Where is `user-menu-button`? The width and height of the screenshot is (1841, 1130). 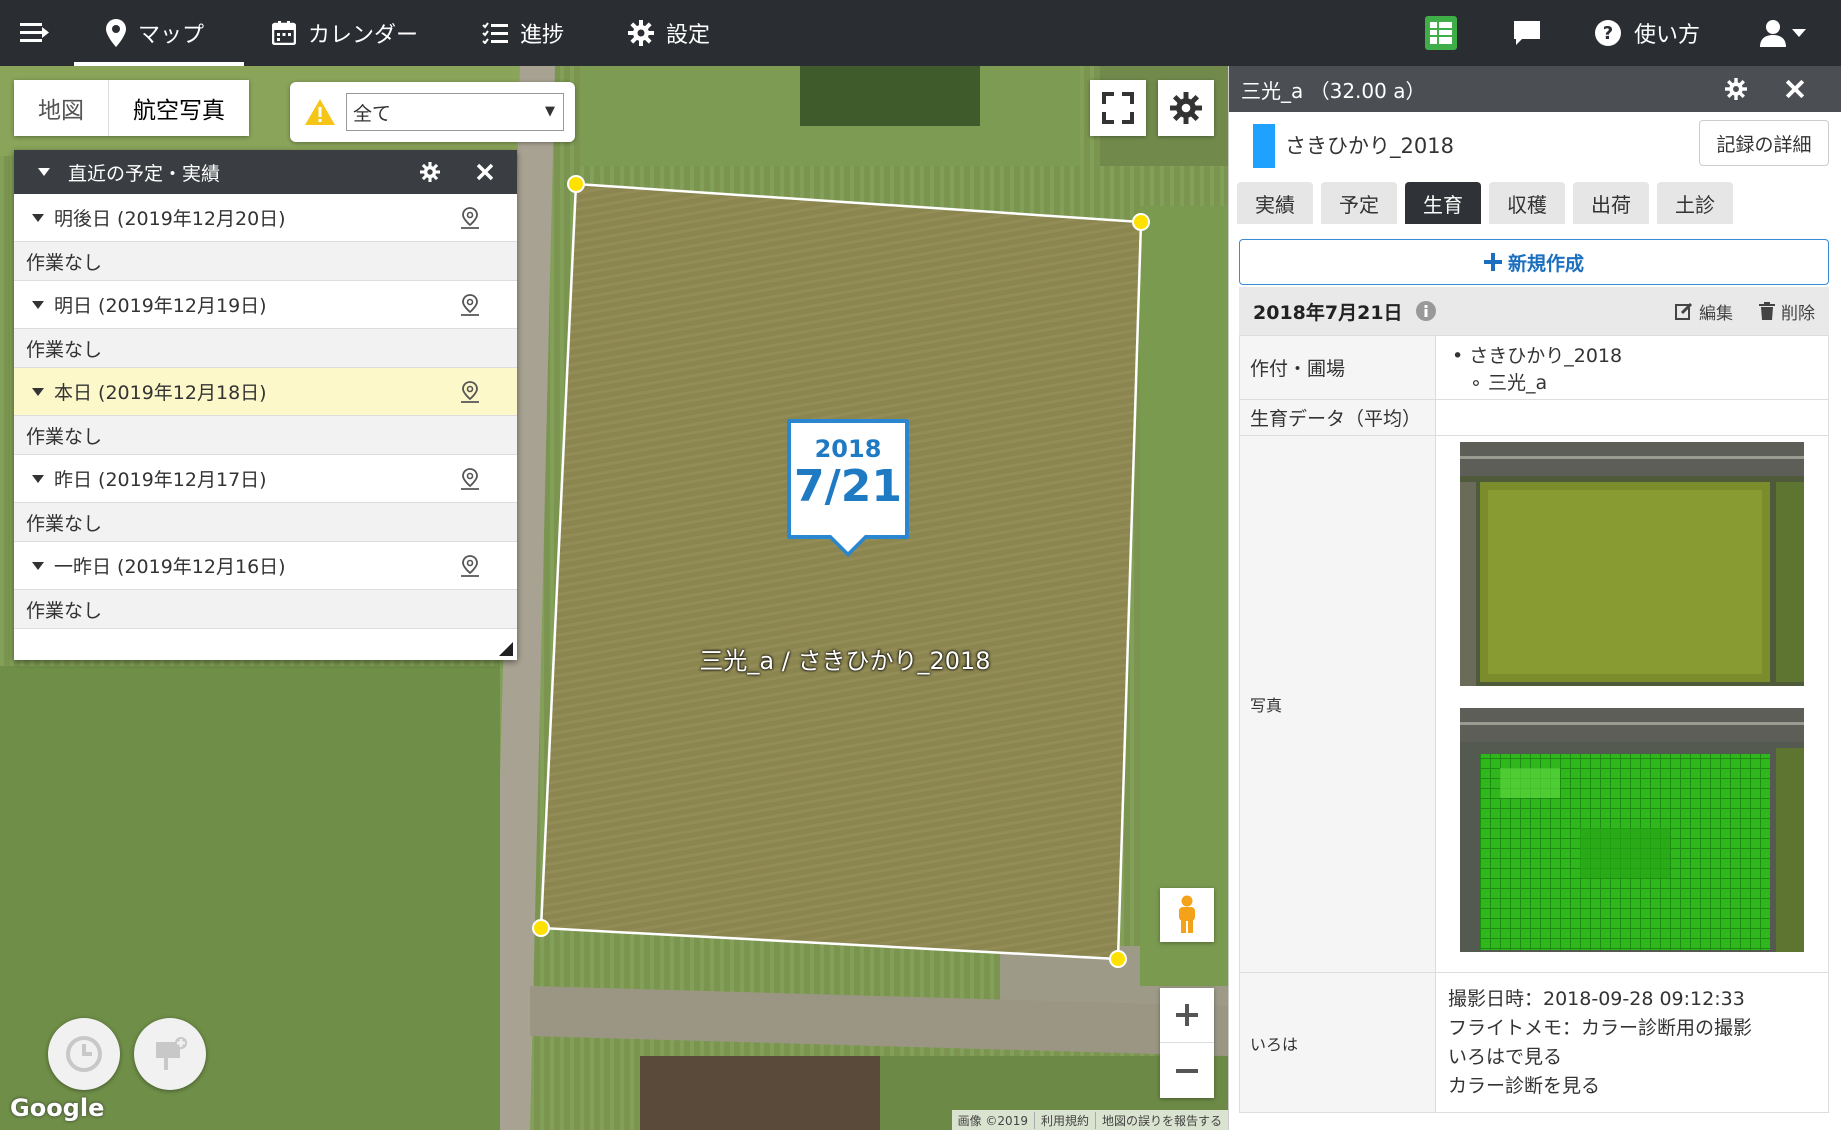
user-menu-button is located at coordinates (1783, 33).